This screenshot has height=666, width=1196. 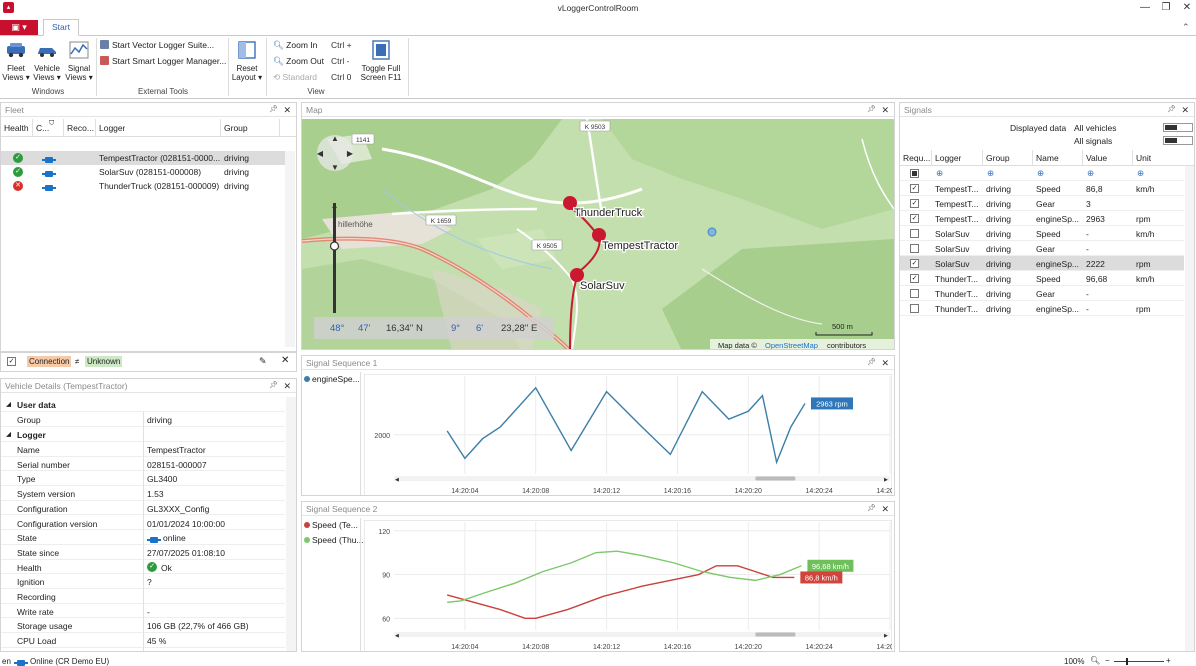 I want to click on signal-row: SolarSuv driving Gear -, so click(x=1042, y=248).